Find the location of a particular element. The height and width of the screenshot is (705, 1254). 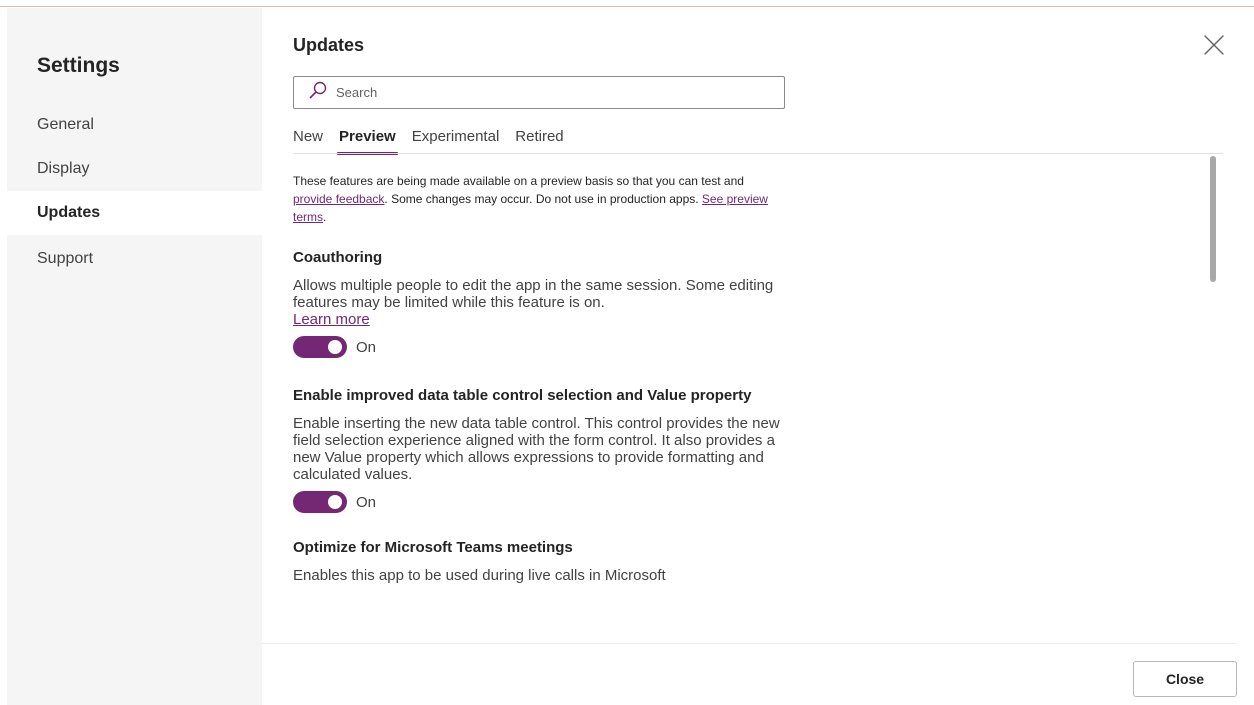

tab-preview: Preview is located at coordinates (367, 141).